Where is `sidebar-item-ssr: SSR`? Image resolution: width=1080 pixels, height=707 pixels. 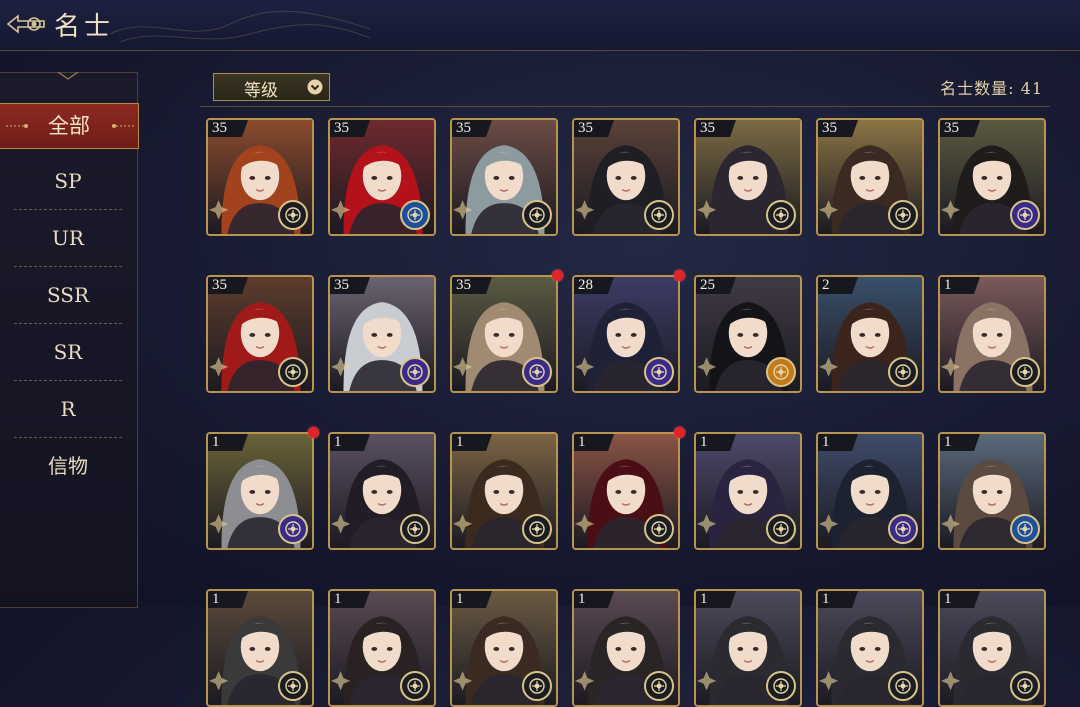
sidebar-item-ssr: SSR is located at coordinates (68, 295).